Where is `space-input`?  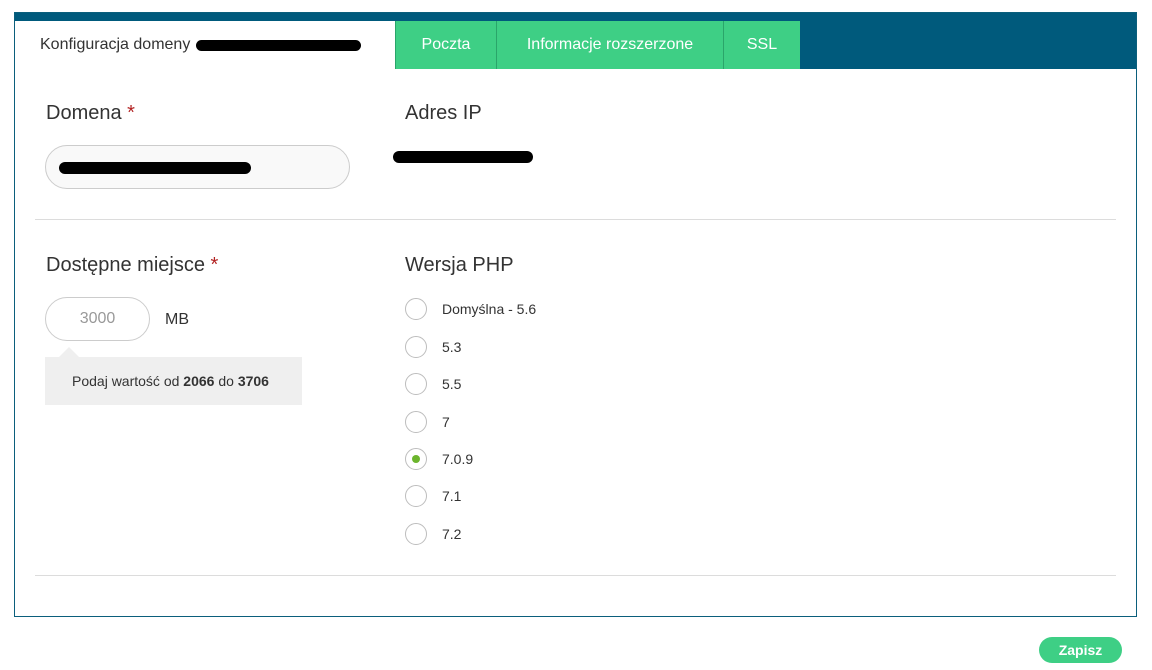
space-input is located at coordinates (97, 319).